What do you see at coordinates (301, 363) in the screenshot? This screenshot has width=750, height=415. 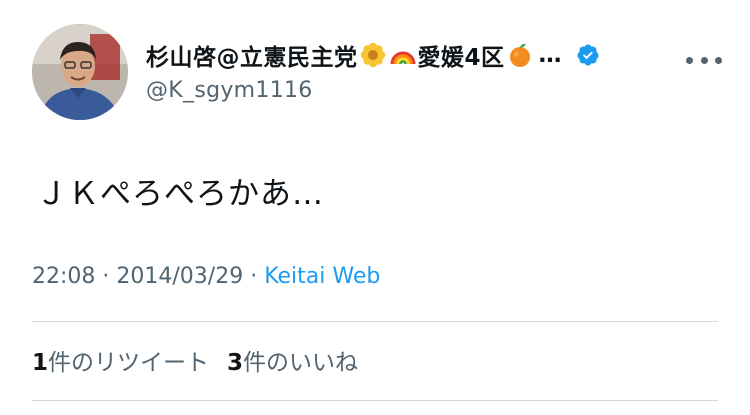 I see `like-label: 件のいいね` at bounding box center [301, 363].